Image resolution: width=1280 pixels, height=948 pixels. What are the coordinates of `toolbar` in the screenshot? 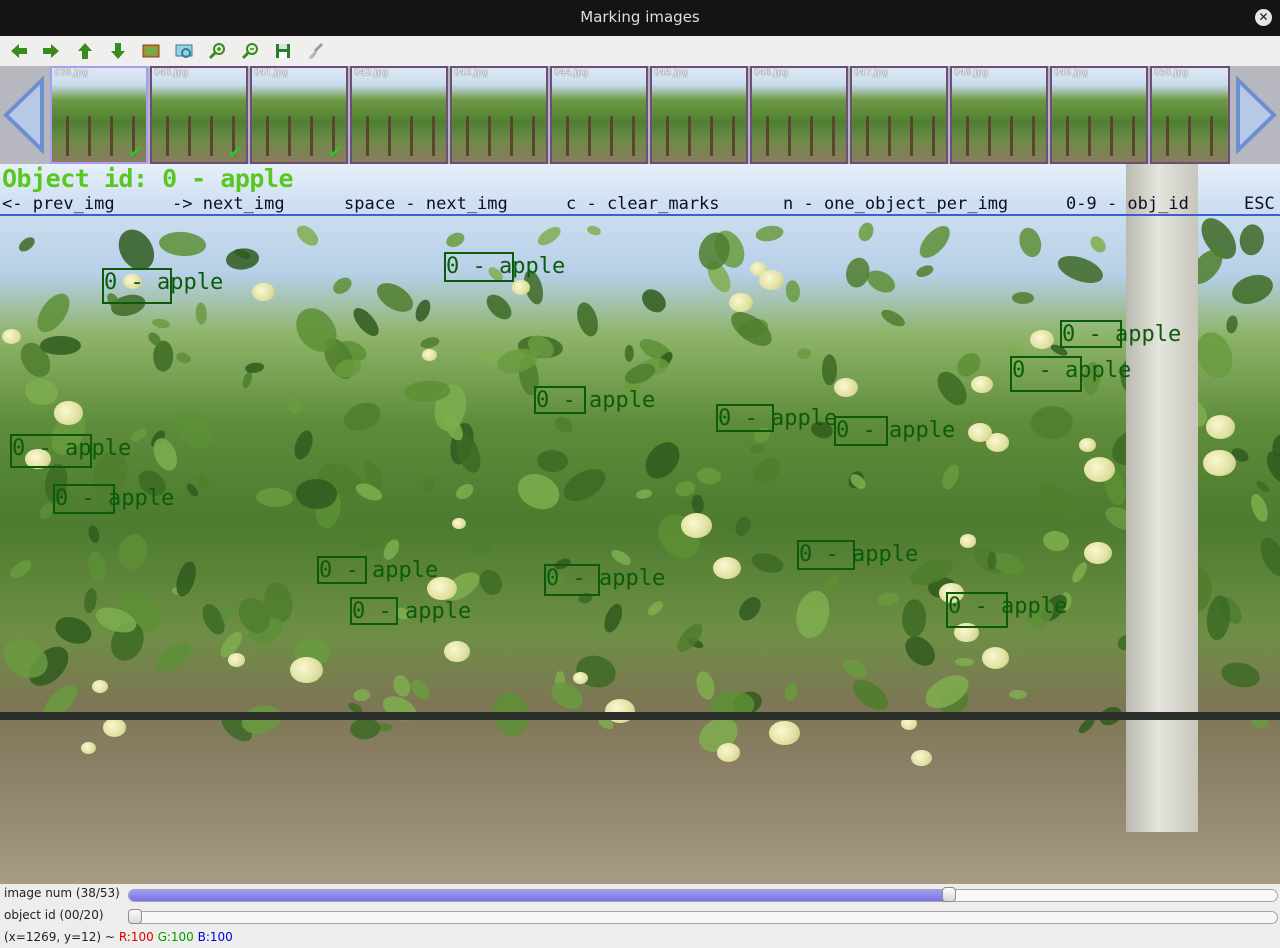 It's located at (640, 51).